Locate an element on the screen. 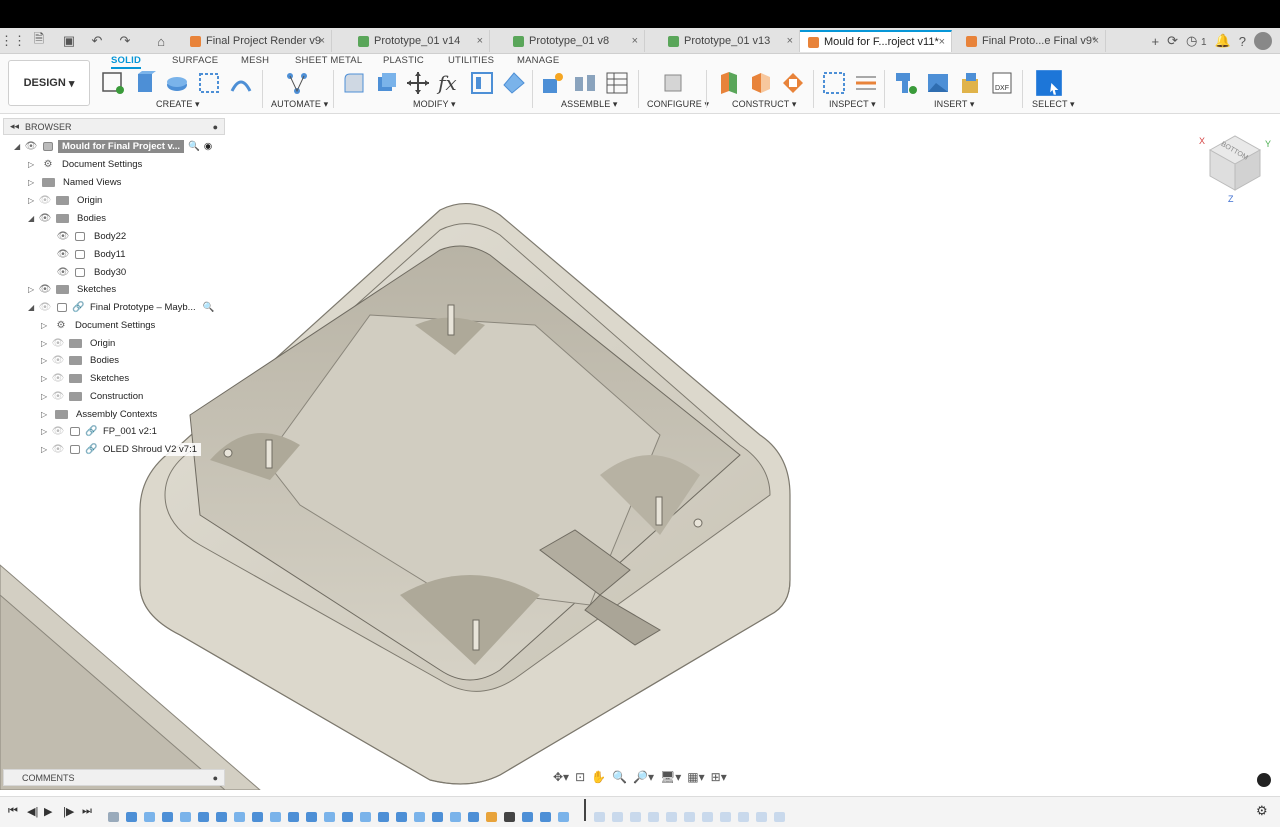 Image resolution: width=1280 pixels, height=827 pixels. sync-icon: ⟳ is located at coordinates (1172, 41).